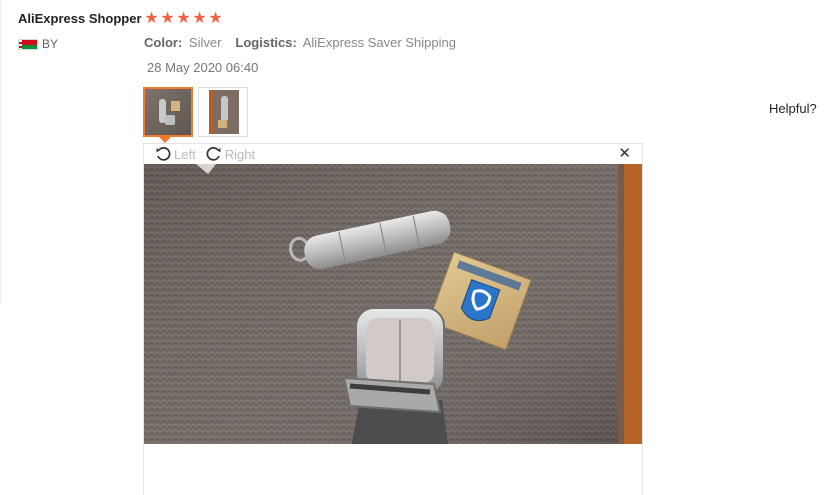 The image size is (828, 495). I want to click on rotate-right-button: Right, so click(230, 154).